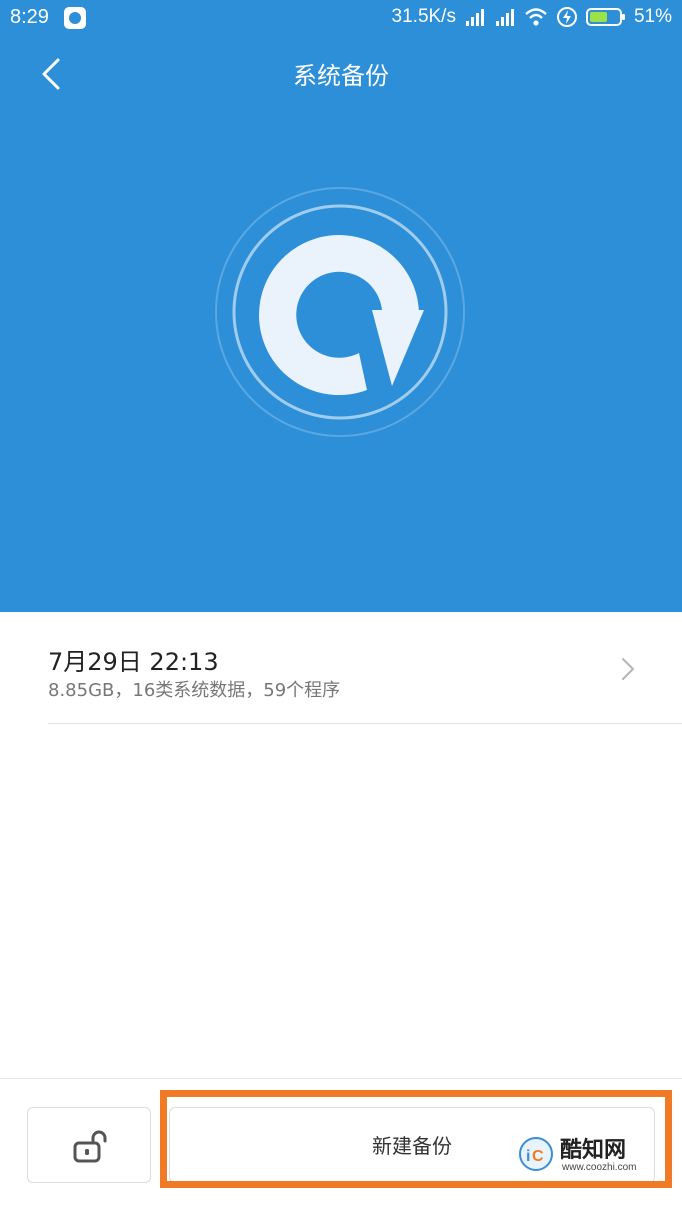 The width and height of the screenshot is (682, 1212). What do you see at coordinates (566, 17) in the screenshot?
I see `charging-icon` at bounding box center [566, 17].